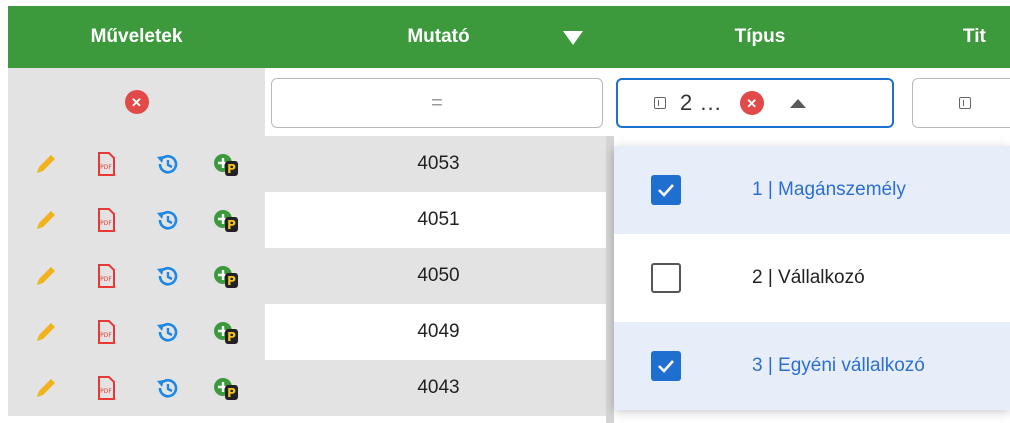 The height and width of the screenshot is (423, 1010). What do you see at coordinates (610, 279) in the screenshot?
I see `column-separator` at bounding box center [610, 279].